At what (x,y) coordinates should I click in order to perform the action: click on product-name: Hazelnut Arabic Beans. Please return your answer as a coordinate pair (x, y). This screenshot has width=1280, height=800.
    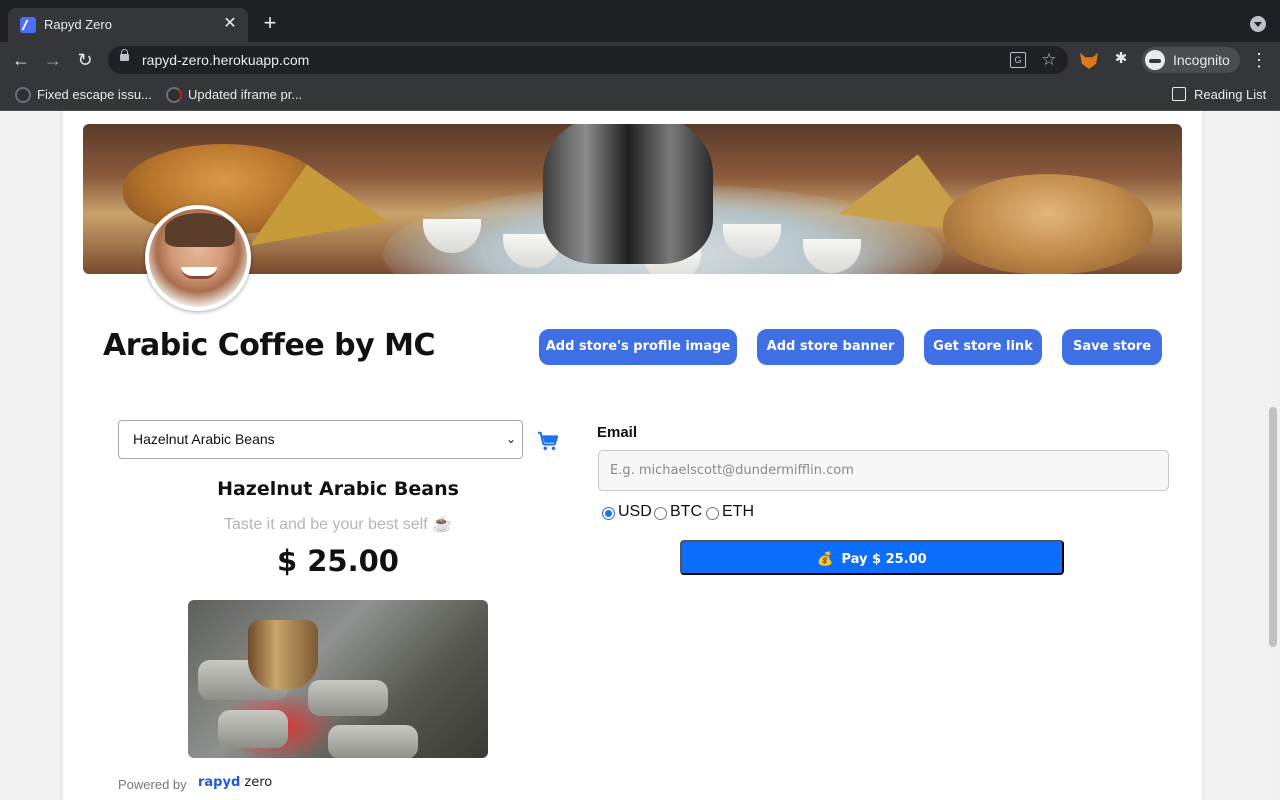
    Looking at the image, I should click on (338, 489).